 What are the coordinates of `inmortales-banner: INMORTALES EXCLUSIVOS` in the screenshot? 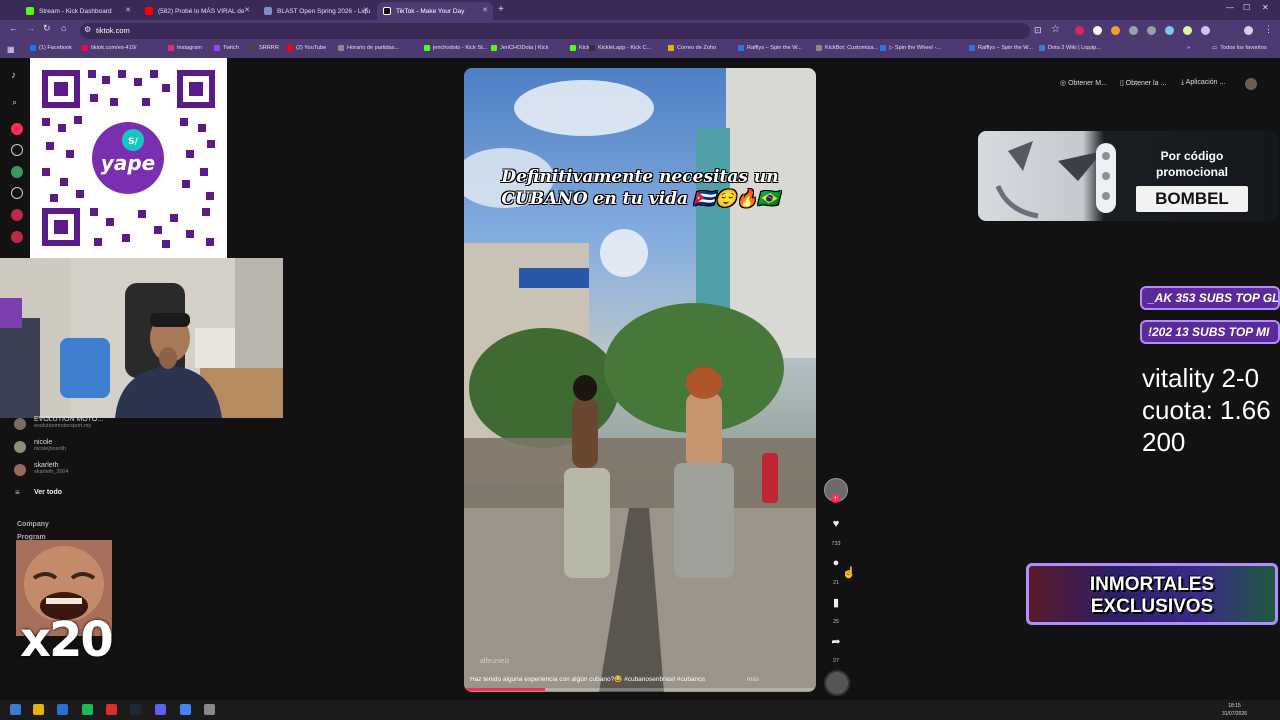 It's located at (1152, 594).